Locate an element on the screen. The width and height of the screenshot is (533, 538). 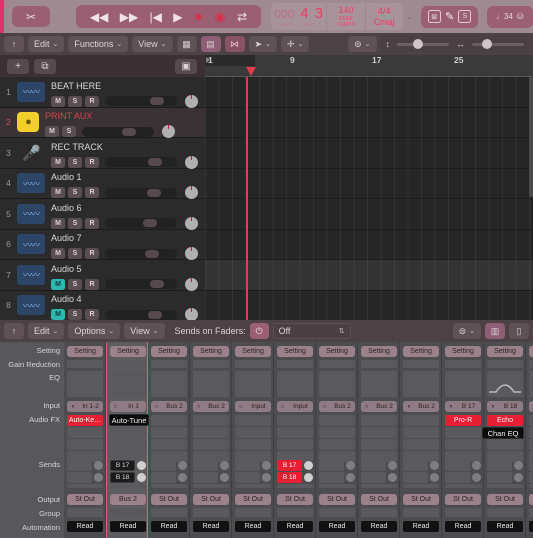
pointer-tool: ➤ ⌄ is located at coordinates (262, 44).